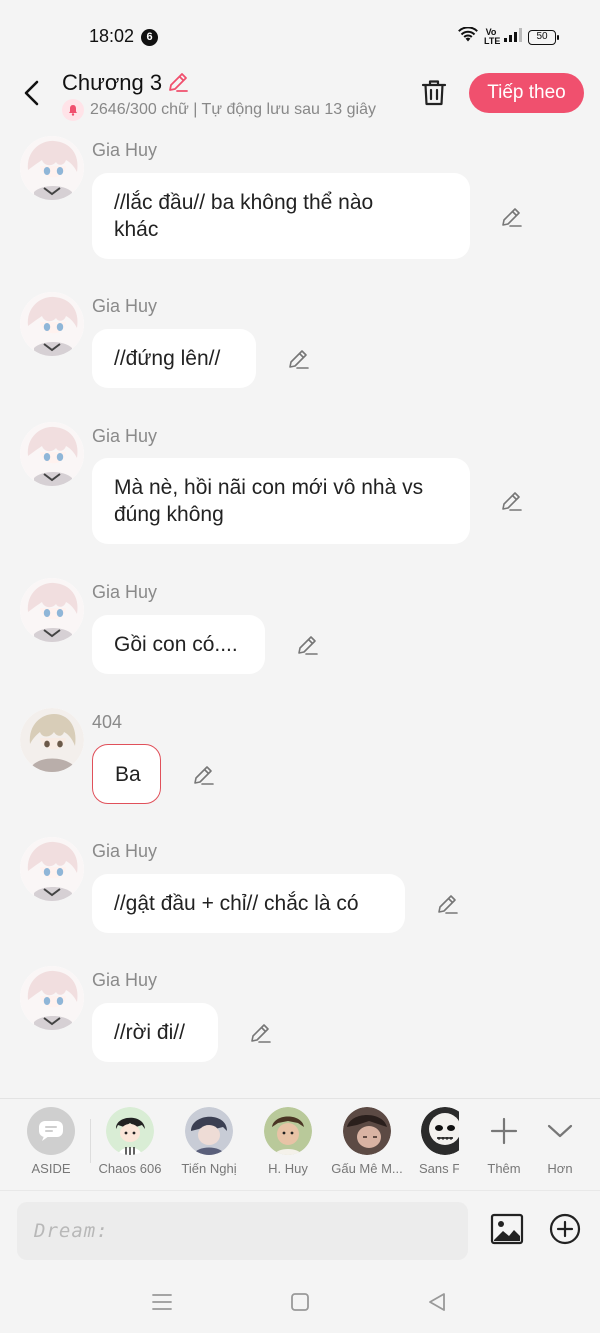 The width and height of the screenshot is (600, 1333). I want to click on chapter-title: Chương 3, so click(112, 82).